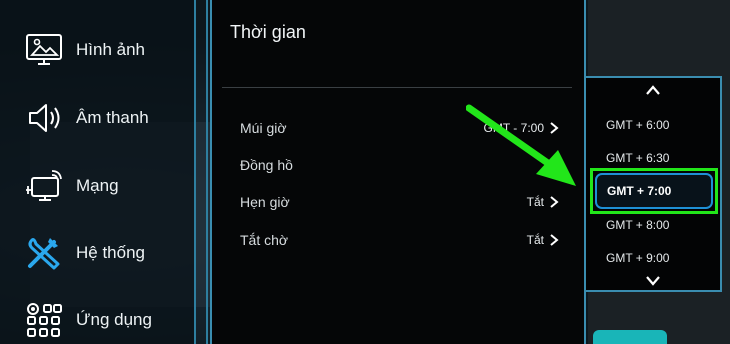 This screenshot has height=344, width=730. What do you see at coordinates (264, 240) in the screenshot?
I see `setting-label: Tắt chờ` at bounding box center [264, 240].